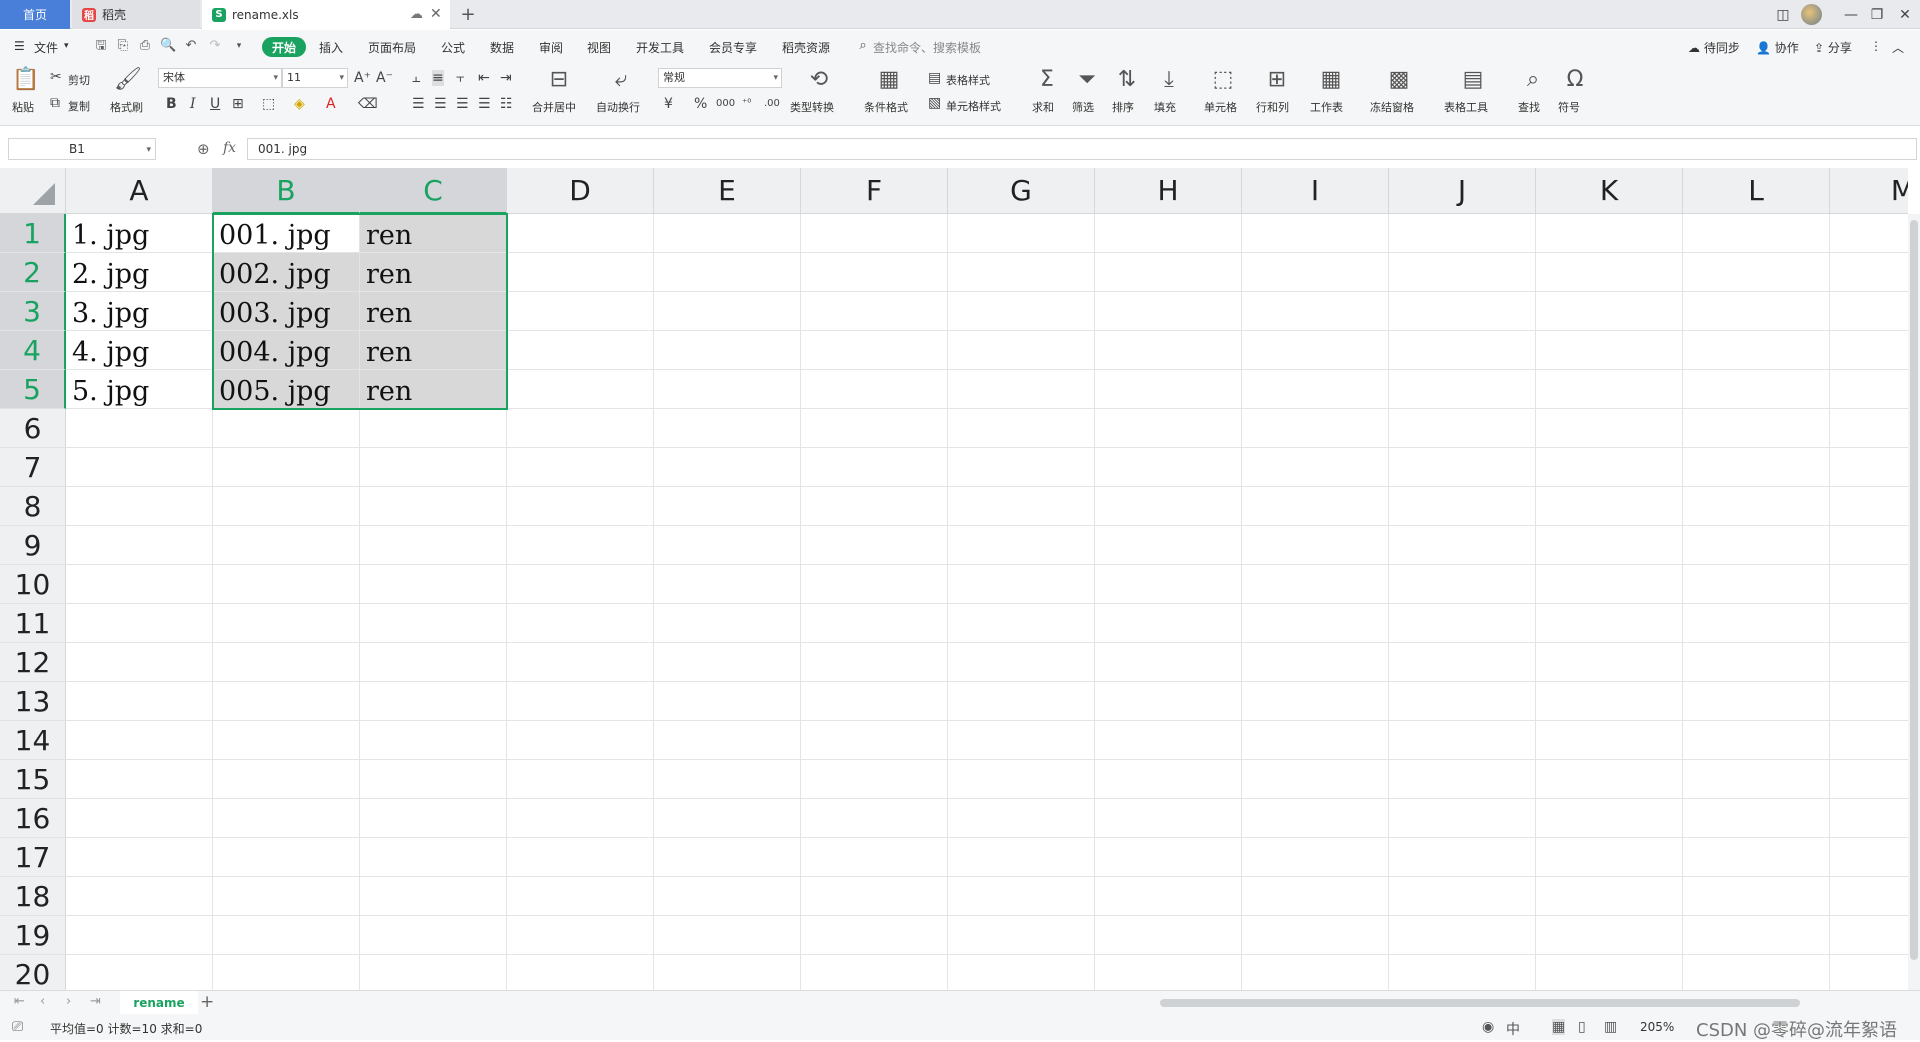 This screenshot has height=1042, width=1920. What do you see at coordinates (733, 47) in the screenshot?
I see `menu-member: 会员专享` at bounding box center [733, 47].